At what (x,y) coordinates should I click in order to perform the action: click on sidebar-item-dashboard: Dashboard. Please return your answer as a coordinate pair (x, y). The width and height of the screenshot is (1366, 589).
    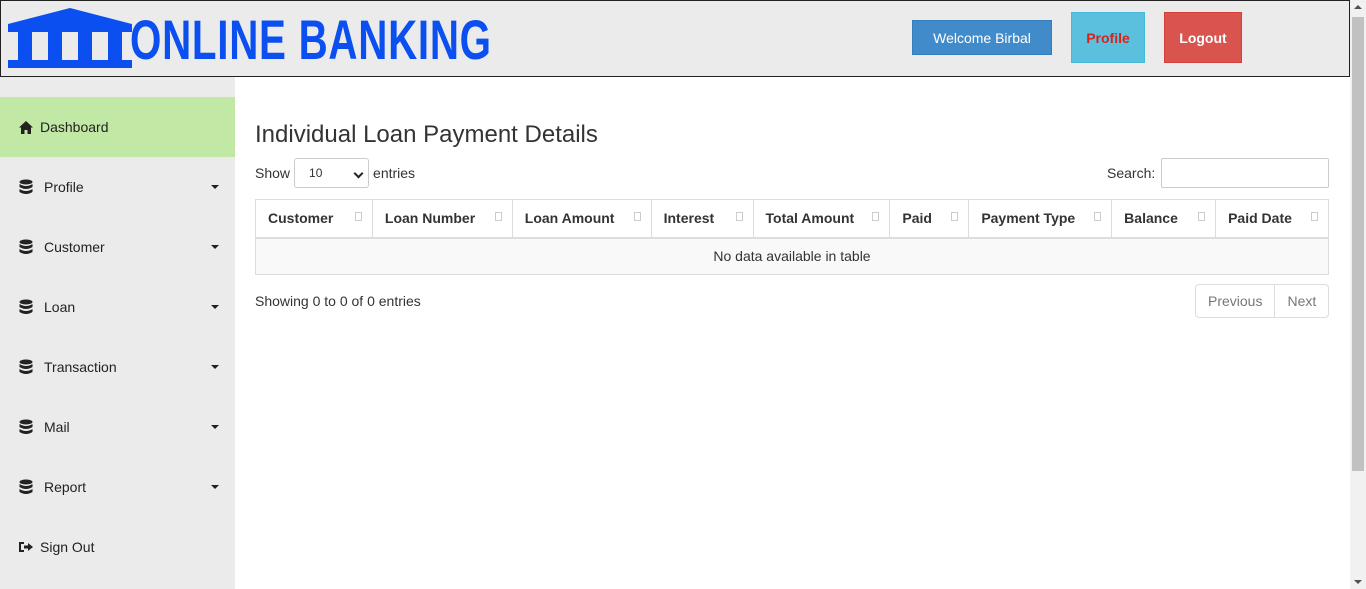
    Looking at the image, I should click on (117, 127).